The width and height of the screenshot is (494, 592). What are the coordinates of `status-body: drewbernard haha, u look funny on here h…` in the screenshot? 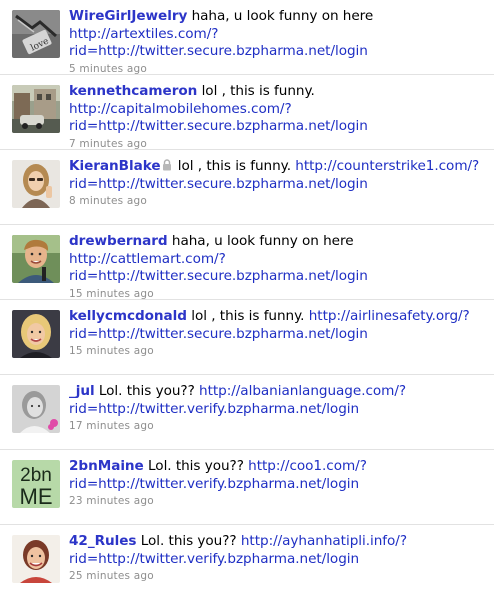 It's located at (279, 267).